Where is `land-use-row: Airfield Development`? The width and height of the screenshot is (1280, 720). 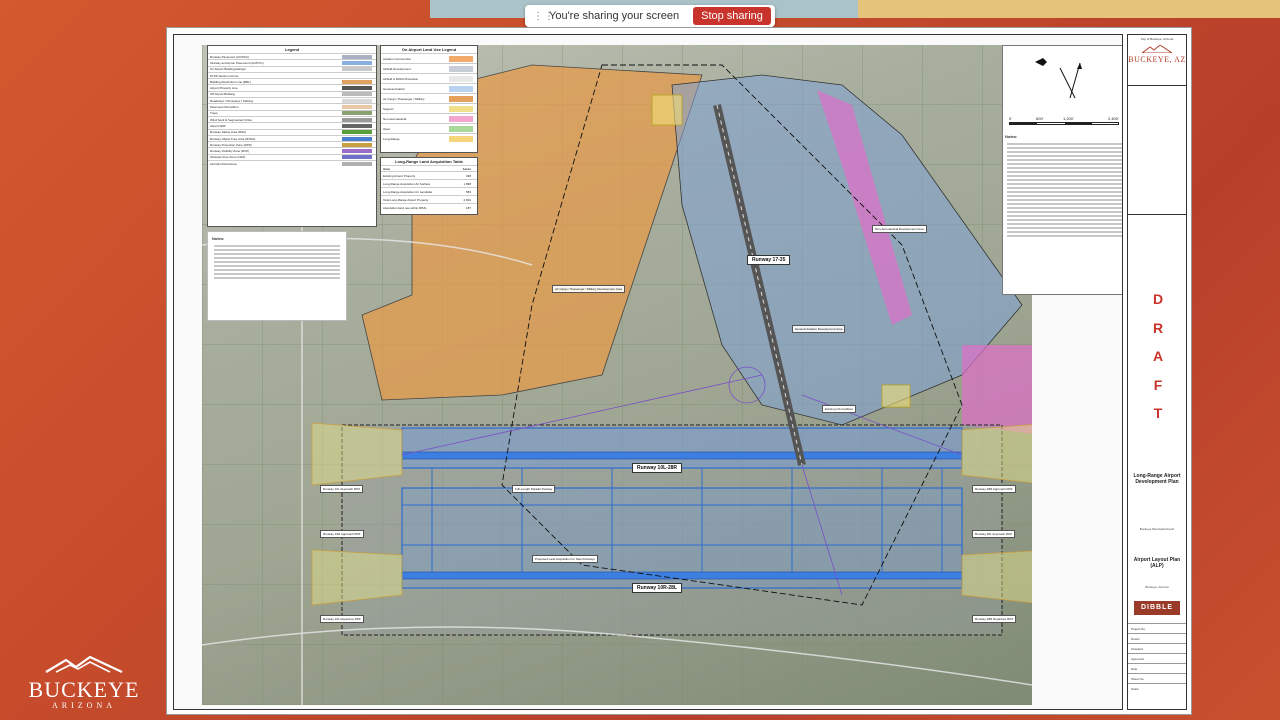
land-use-row: Airfield Development is located at coordinates (429, 68).